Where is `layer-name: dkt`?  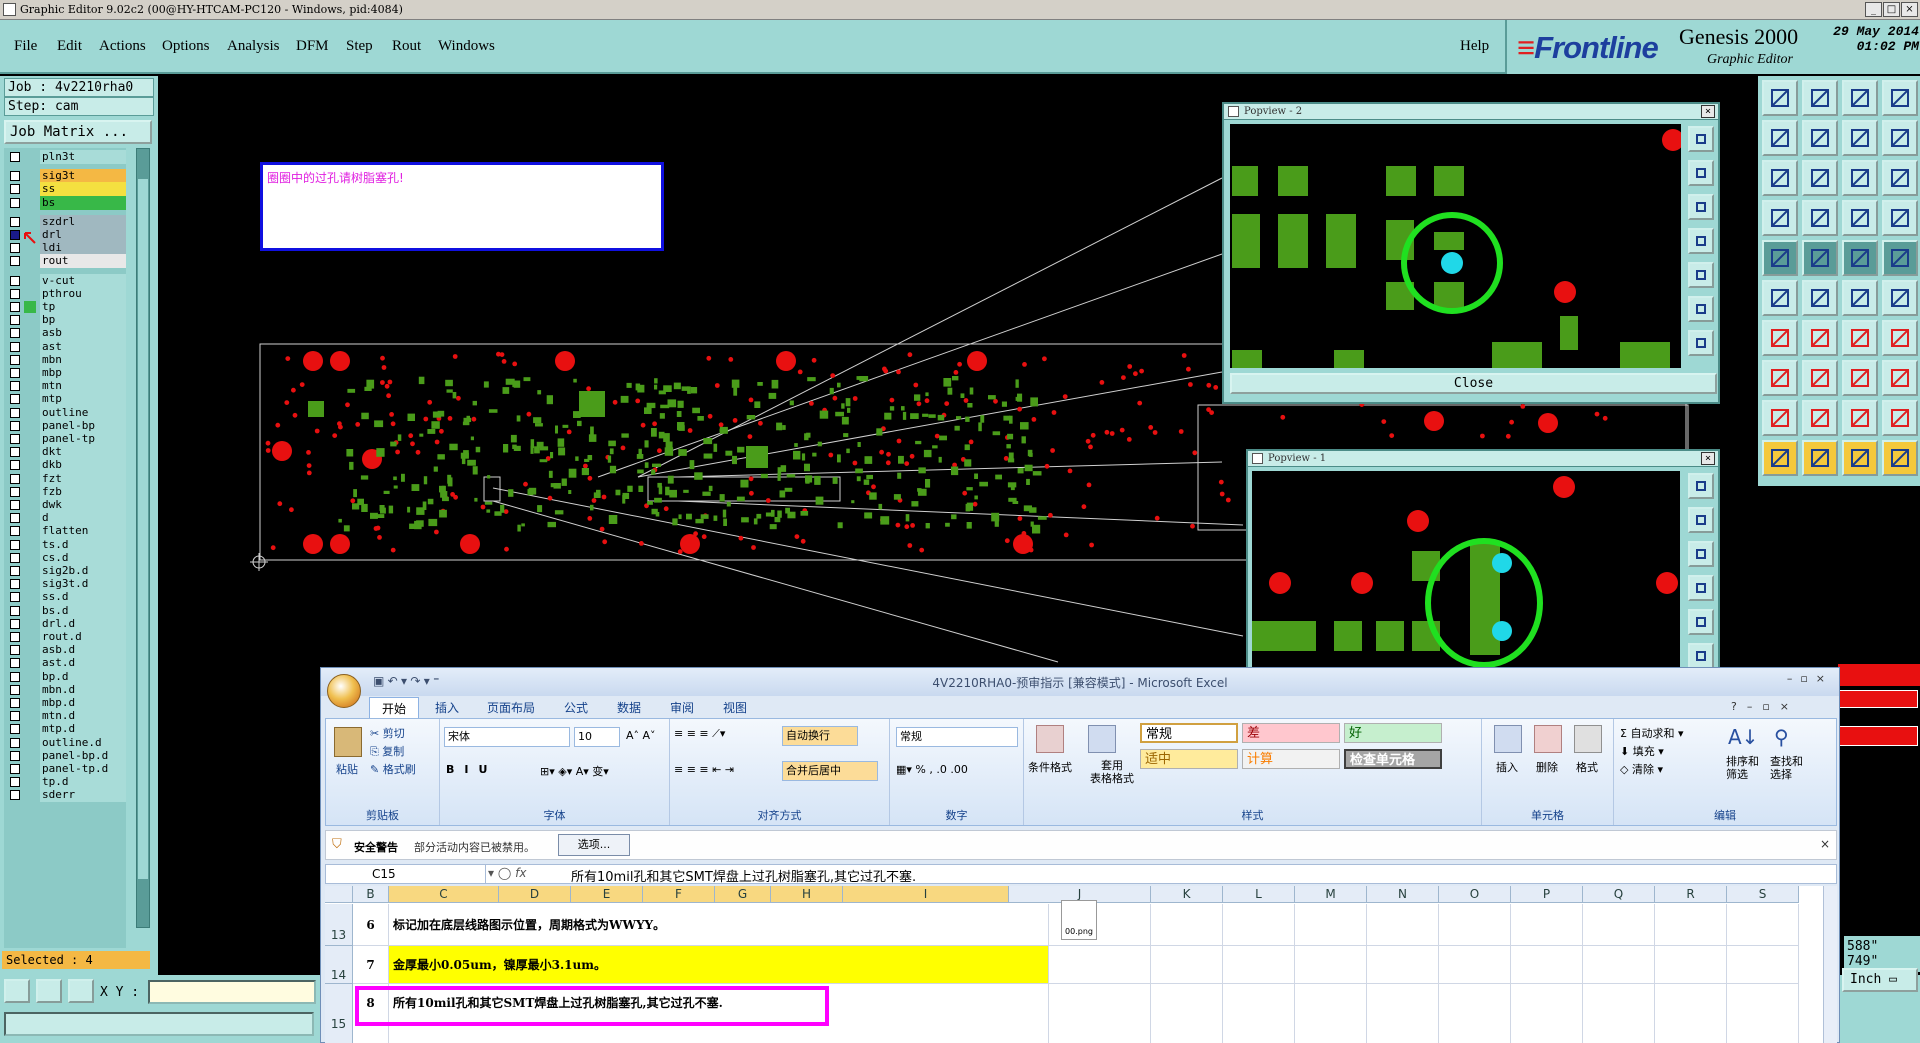 layer-name: dkt is located at coordinates (83, 452).